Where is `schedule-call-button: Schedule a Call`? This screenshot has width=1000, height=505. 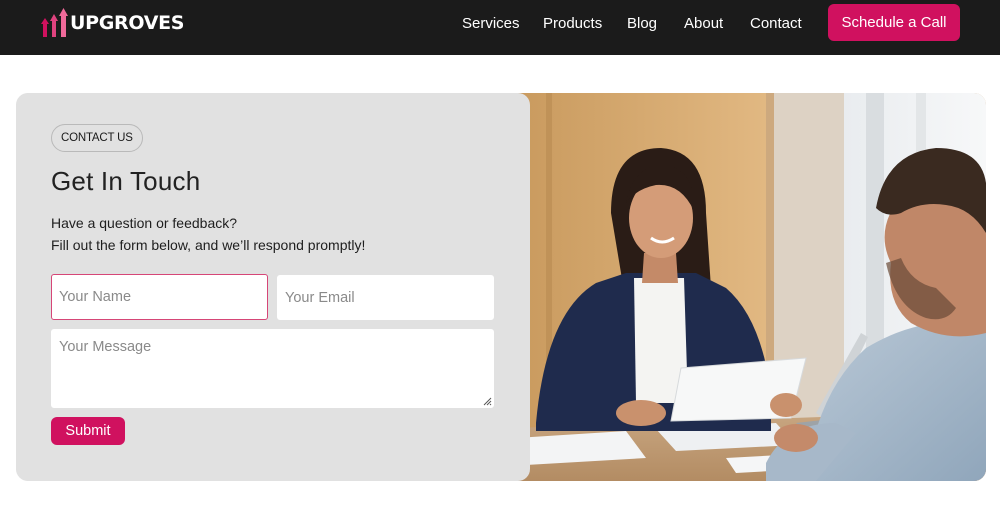
schedule-call-button: Schedule a Call is located at coordinates (894, 22).